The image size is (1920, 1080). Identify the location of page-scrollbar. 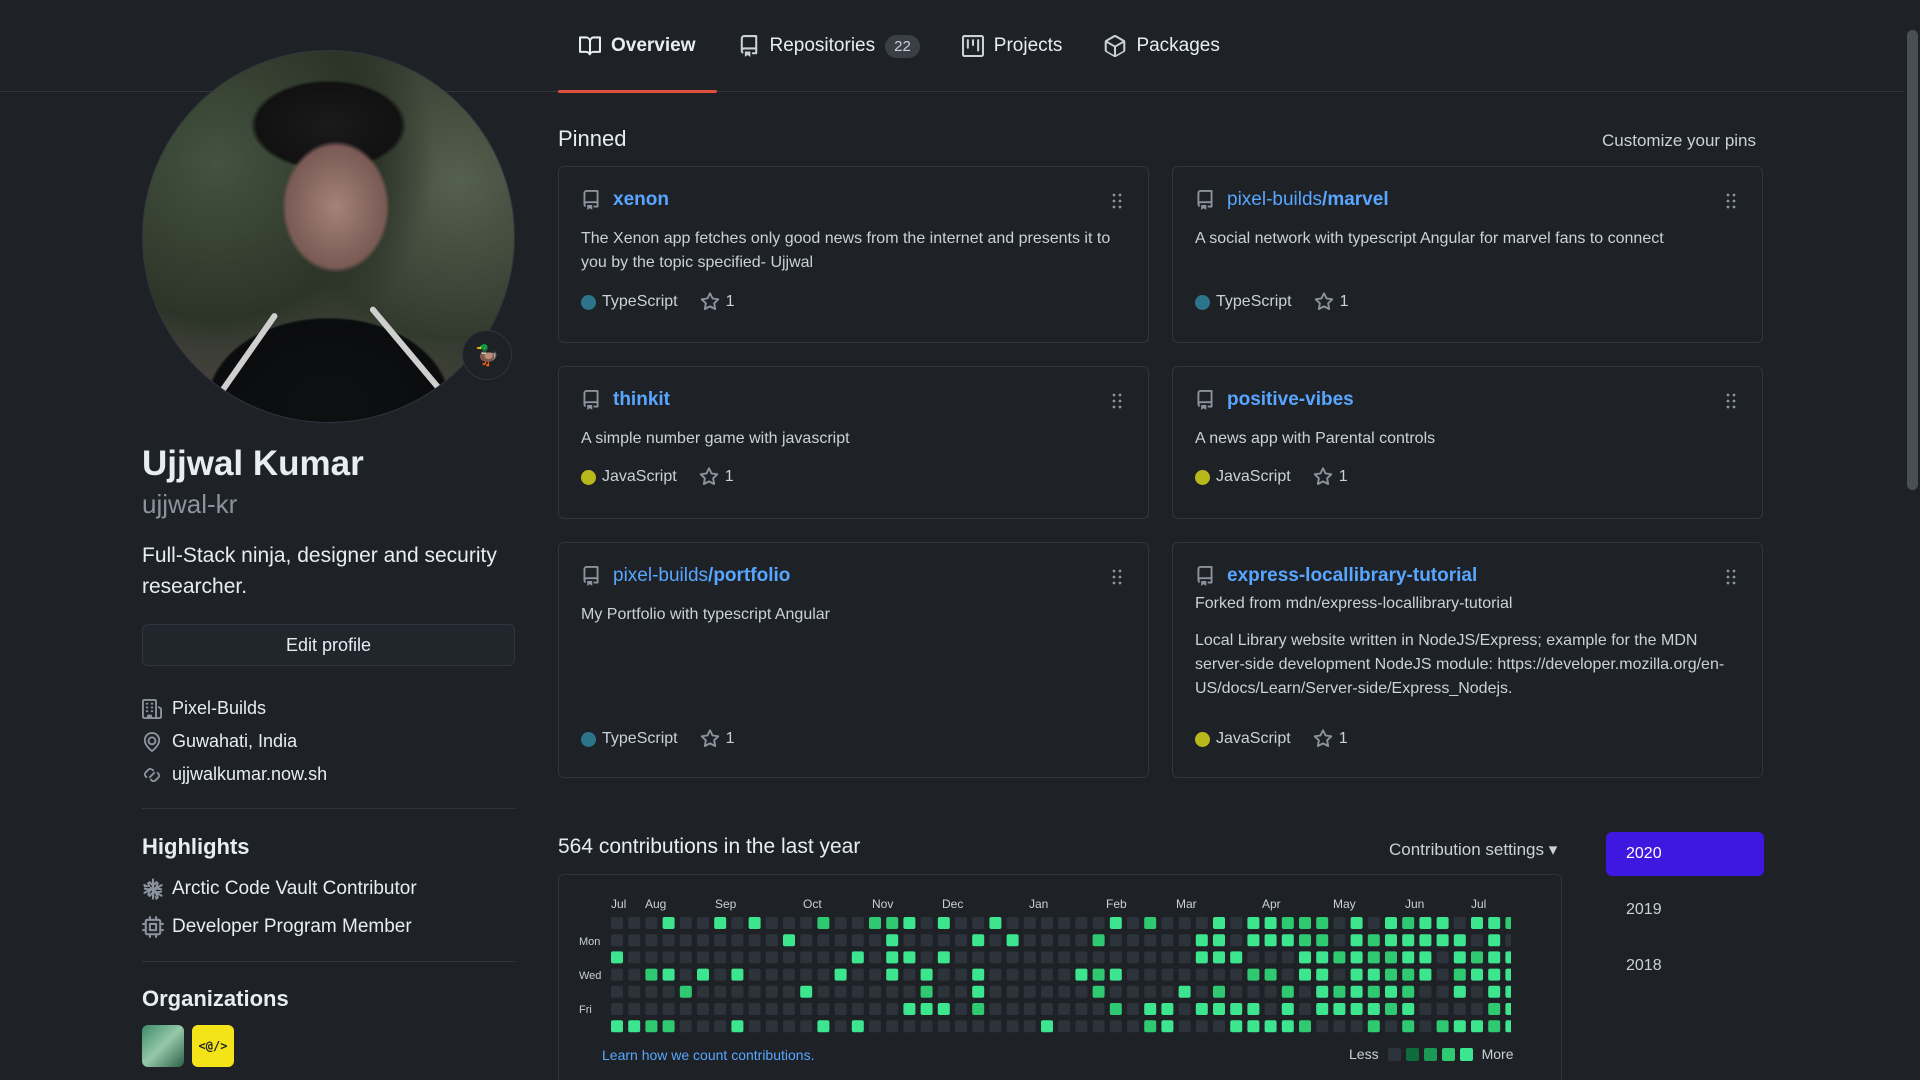
(1912, 540).